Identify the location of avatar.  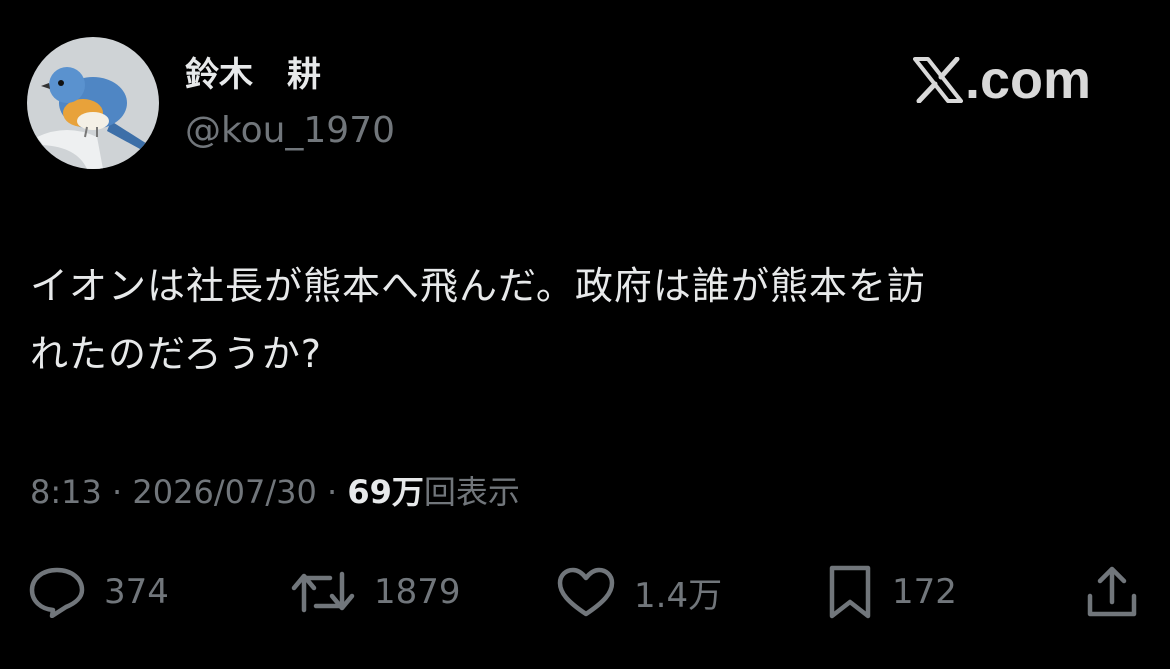
(93, 103).